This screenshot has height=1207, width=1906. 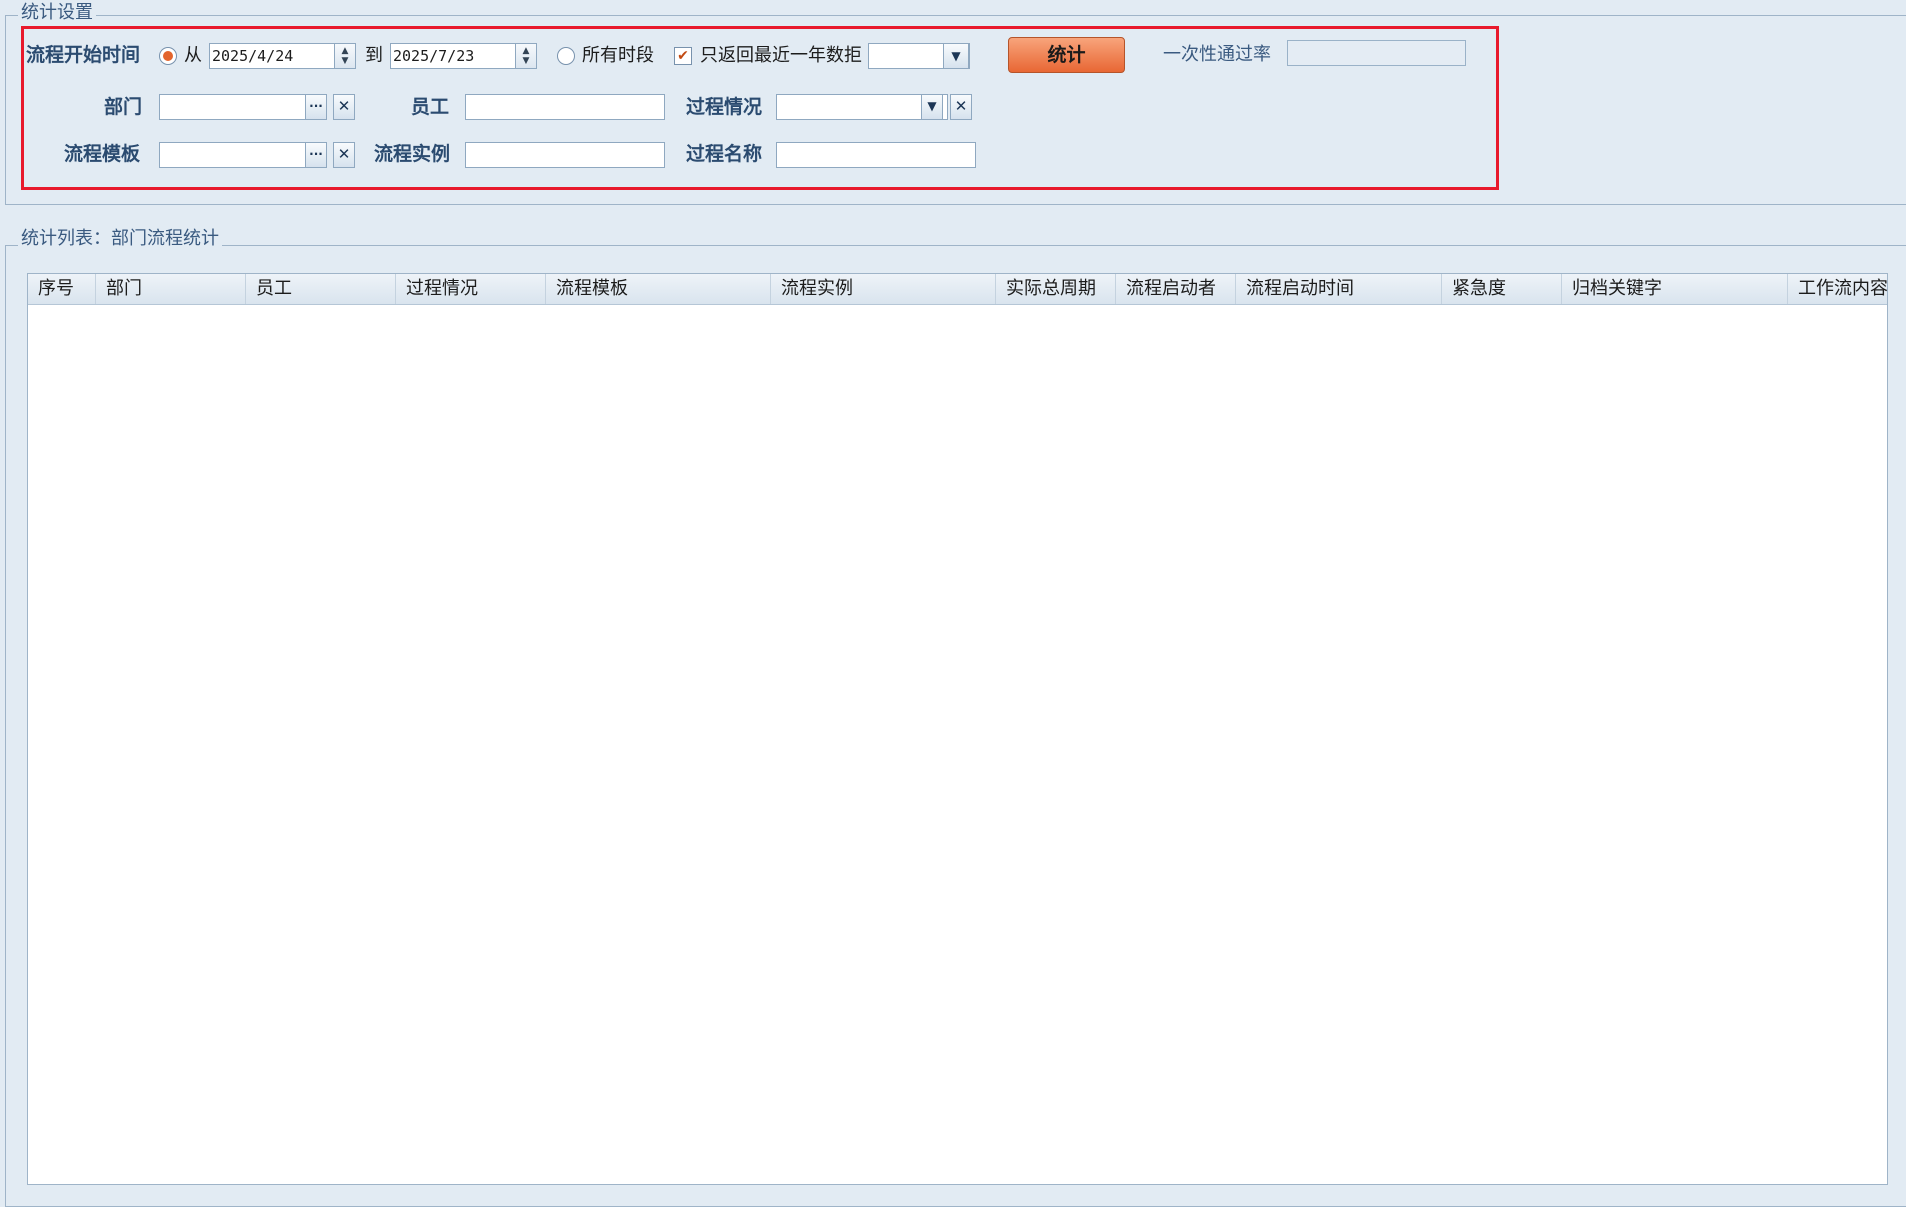 What do you see at coordinates (1066, 55) in the screenshot?
I see `run-statistics-button: 统计` at bounding box center [1066, 55].